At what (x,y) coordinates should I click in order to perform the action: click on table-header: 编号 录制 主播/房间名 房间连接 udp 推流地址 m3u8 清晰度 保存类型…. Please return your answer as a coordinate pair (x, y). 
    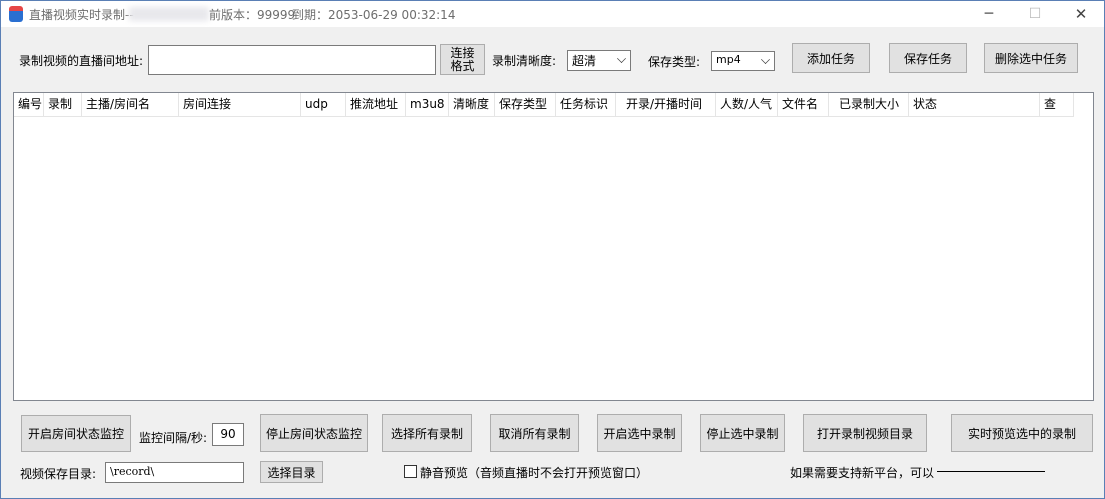
    Looking at the image, I should click on (544, 105).